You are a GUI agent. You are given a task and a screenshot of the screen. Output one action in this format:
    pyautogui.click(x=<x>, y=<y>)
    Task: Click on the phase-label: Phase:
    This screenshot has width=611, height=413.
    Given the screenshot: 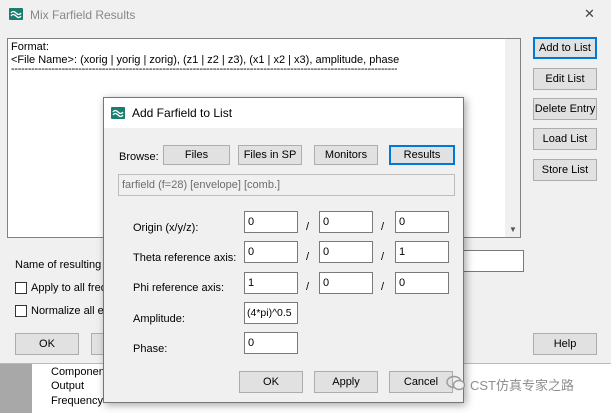 What is the action you would take?
    pyautogui.click(x=150, y=349)
    